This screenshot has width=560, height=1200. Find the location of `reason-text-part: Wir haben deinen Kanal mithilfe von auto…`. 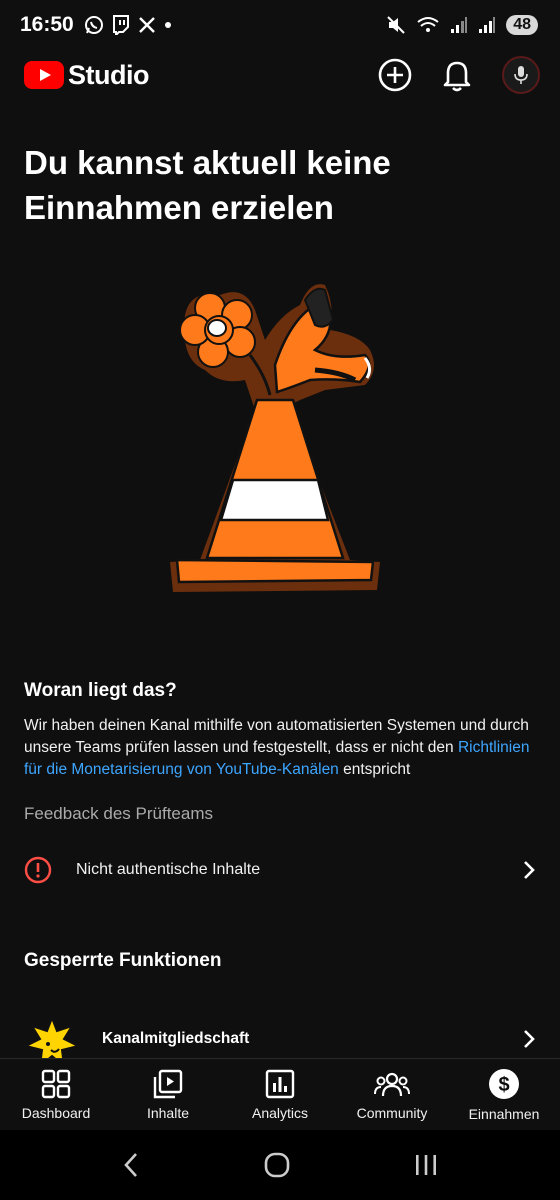

reason-text-part: Wir haben deinen Kanal mithilfe von auto… is located at coordinates (276, 736).